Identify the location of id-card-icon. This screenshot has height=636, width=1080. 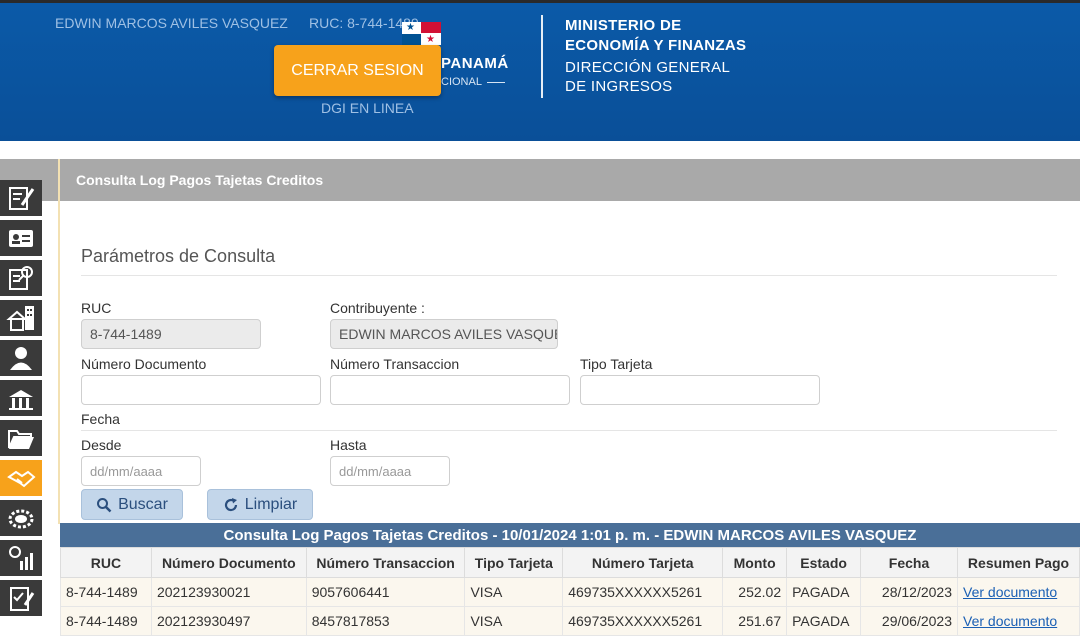
(21, 238).